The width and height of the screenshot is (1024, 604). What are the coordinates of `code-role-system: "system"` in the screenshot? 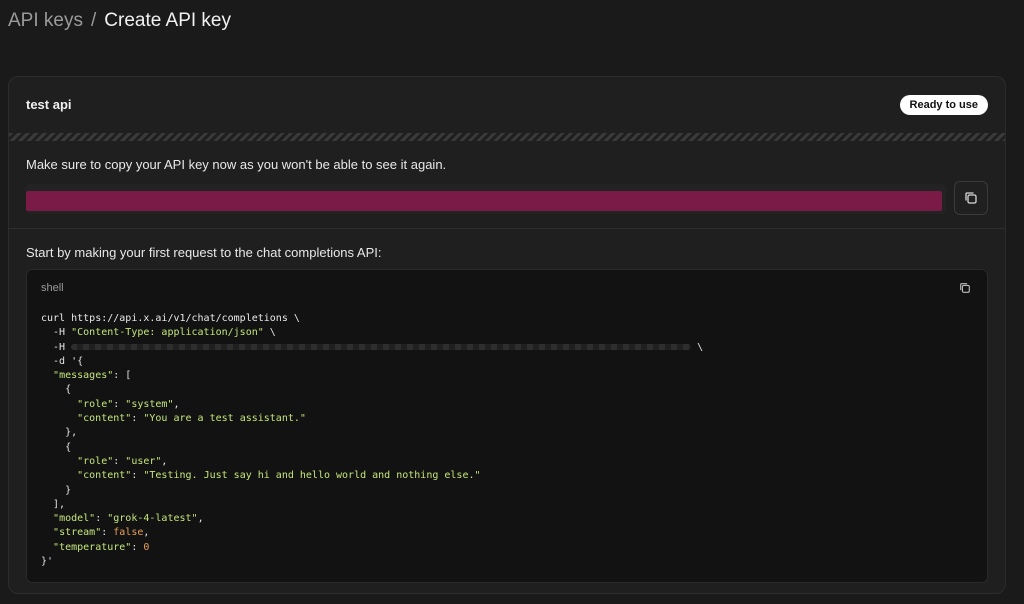 It's located at (149, 404).